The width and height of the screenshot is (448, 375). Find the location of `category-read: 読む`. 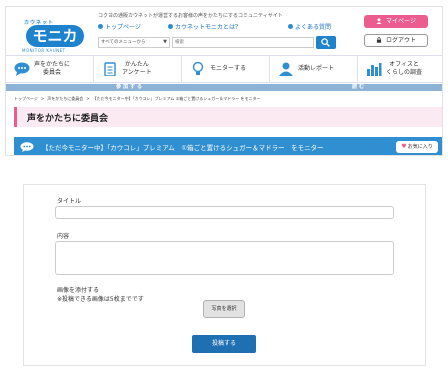

category-read: 読む is located at coordinates (359, 87).